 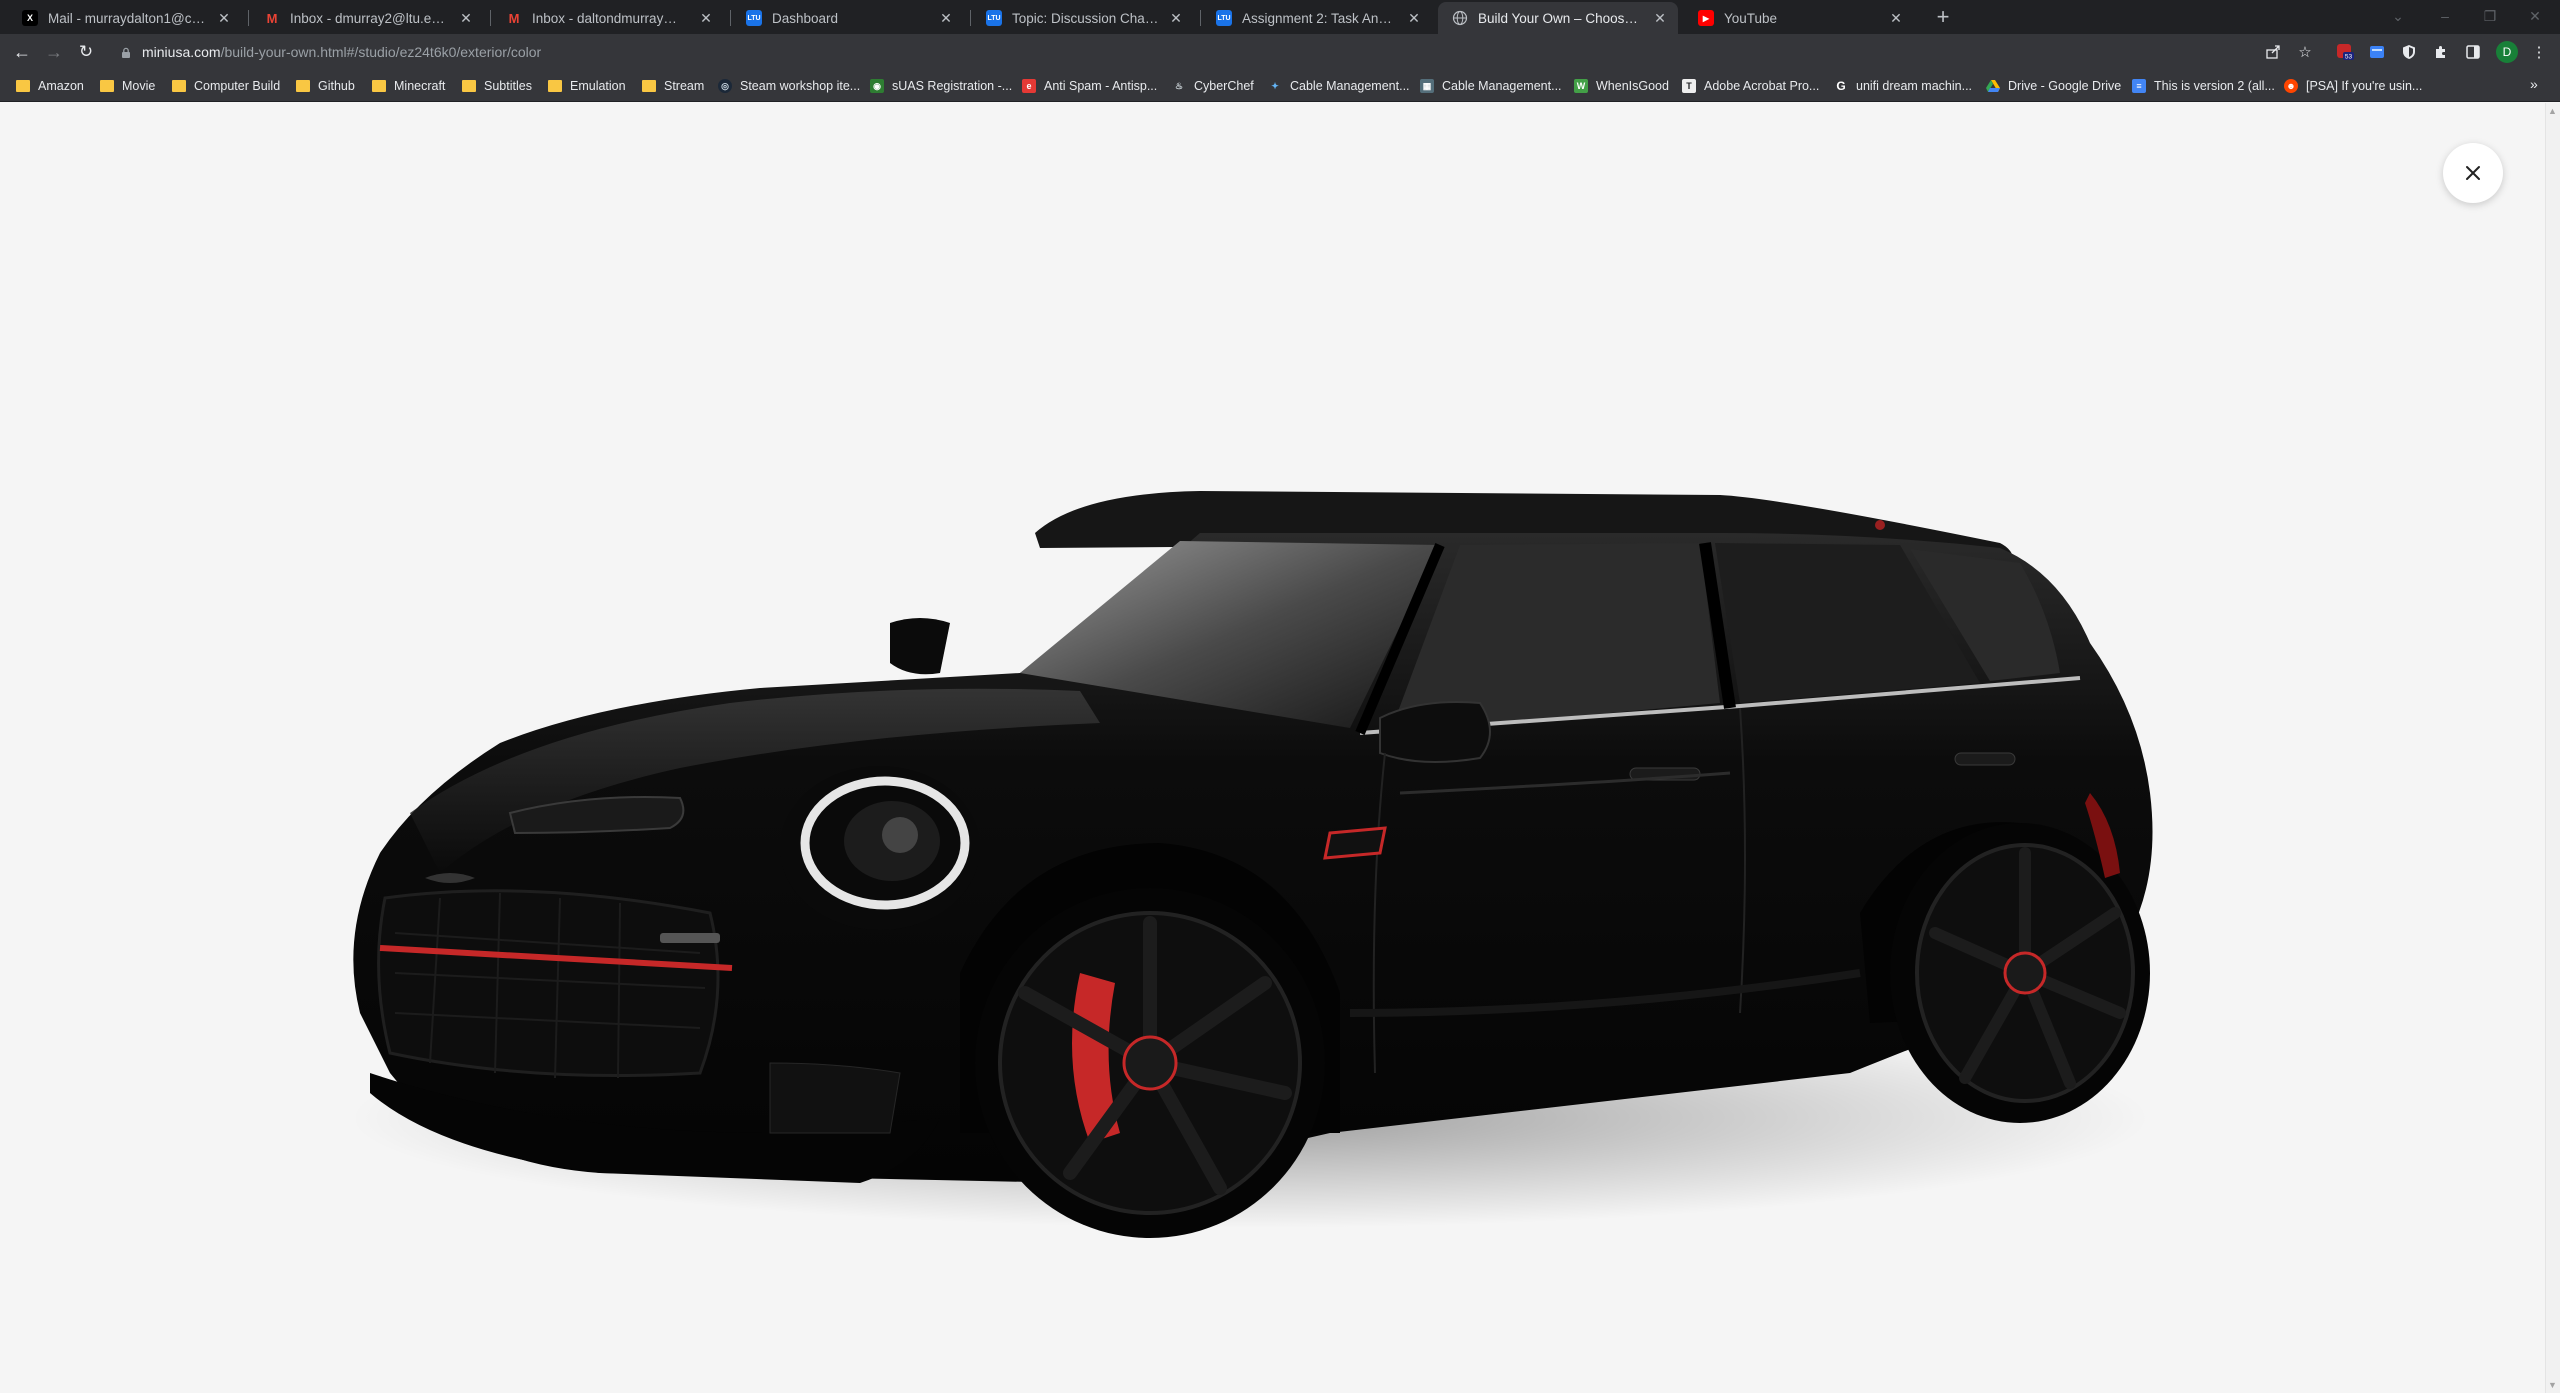 What do you see at coordinates (2534, 84) in the screenshot?
I see `bookmarks-overflow-icon: »` at bounding box center [2534, 84].